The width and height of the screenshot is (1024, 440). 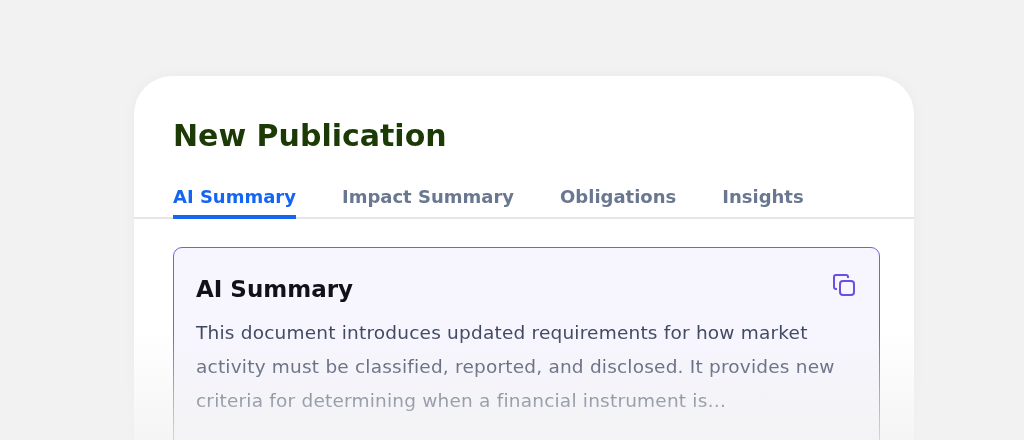 What do you see at coordinates (428, 199) in the screenshot?
I see `tab: Impact Summary` at bounding box center [428, 199].